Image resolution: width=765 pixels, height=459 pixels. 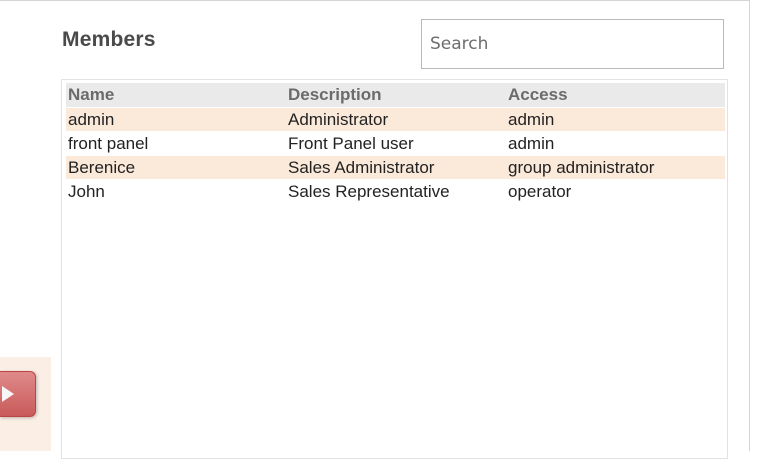 I want to click on table-row: front panel Front Panel user admin, so click(x=395, y=143).